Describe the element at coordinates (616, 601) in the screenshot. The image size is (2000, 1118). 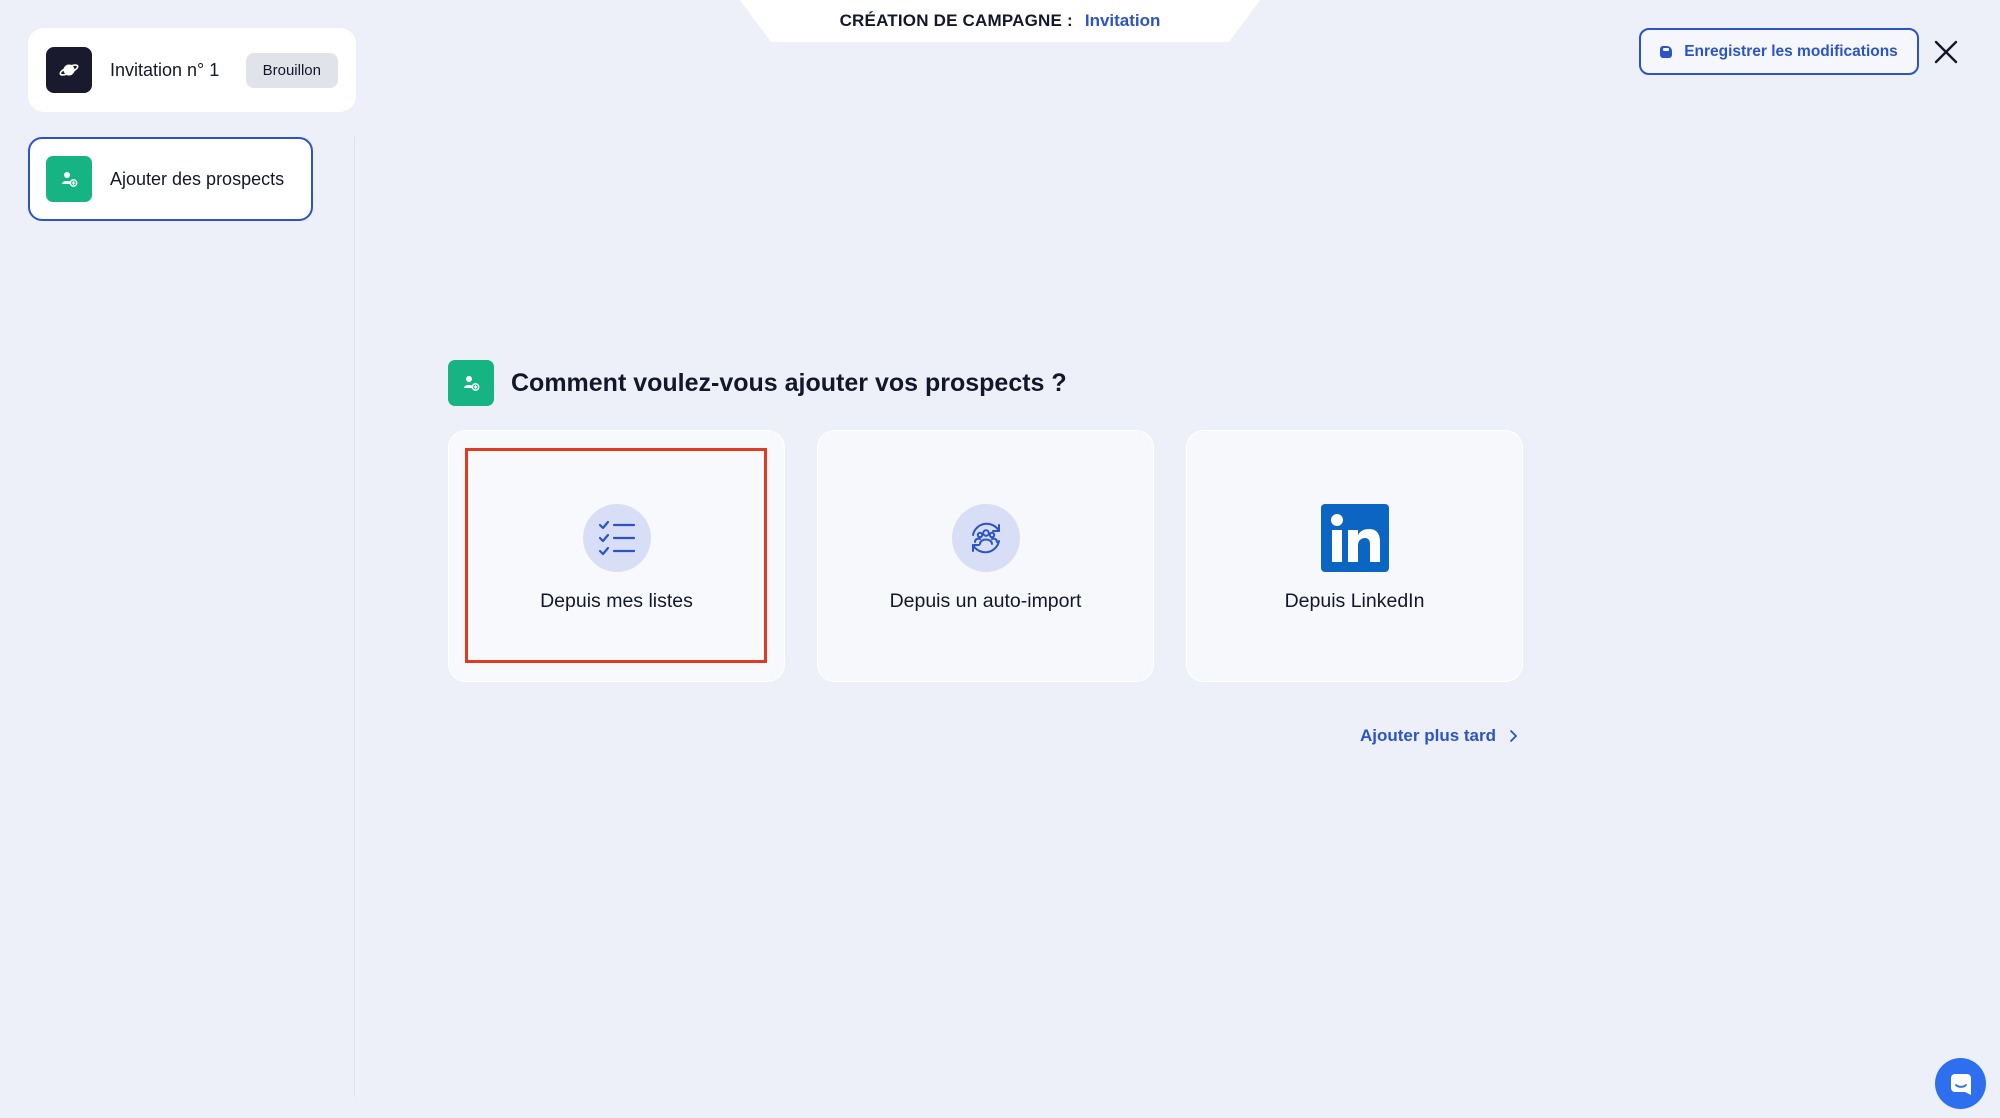
I see `option-label: Depuis mes listes` at that location.